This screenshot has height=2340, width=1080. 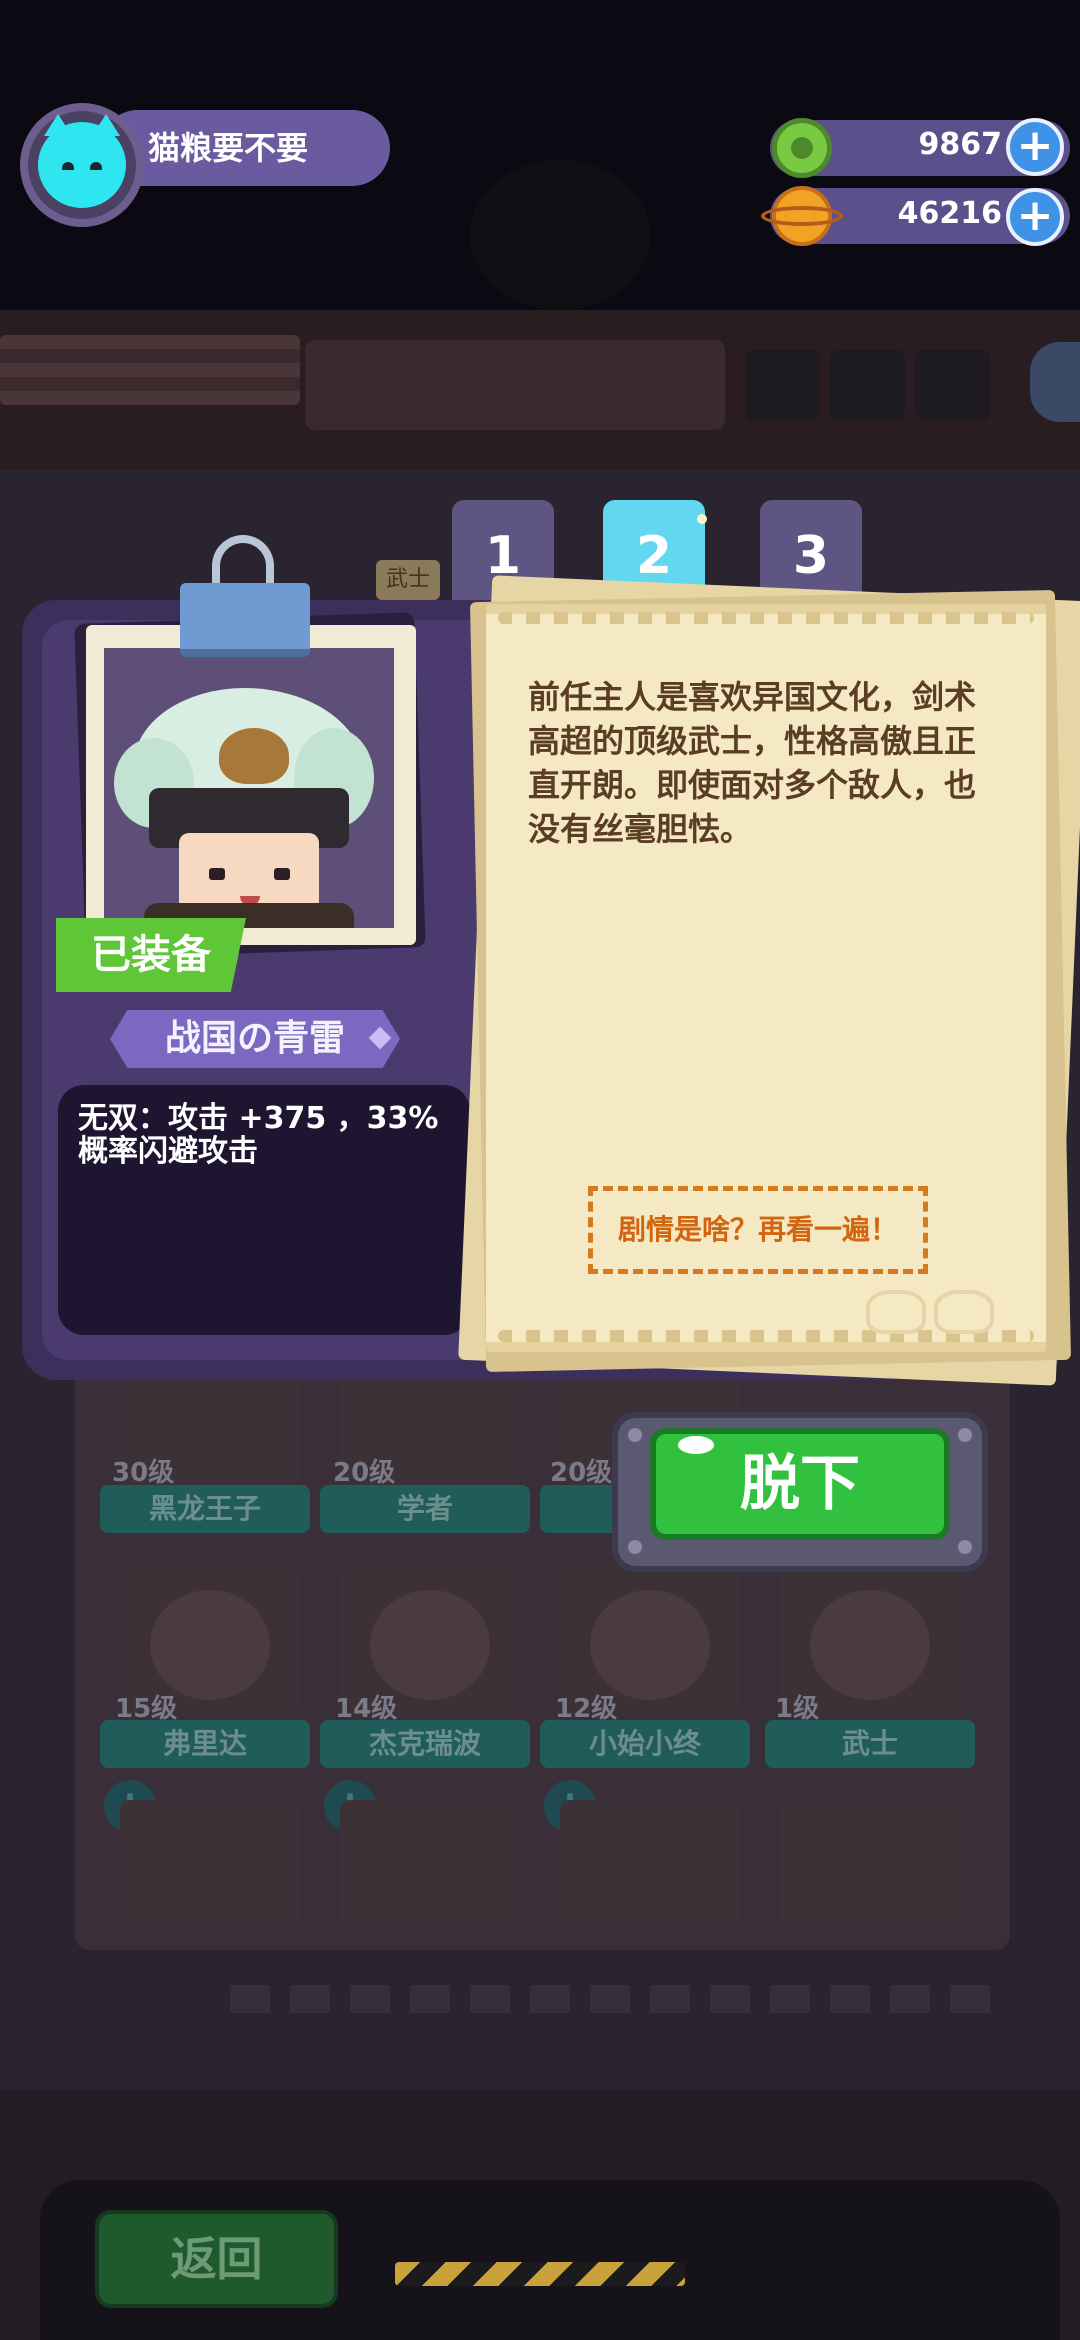 I want to click on samurai-portrait, so click(x=249, y=788).